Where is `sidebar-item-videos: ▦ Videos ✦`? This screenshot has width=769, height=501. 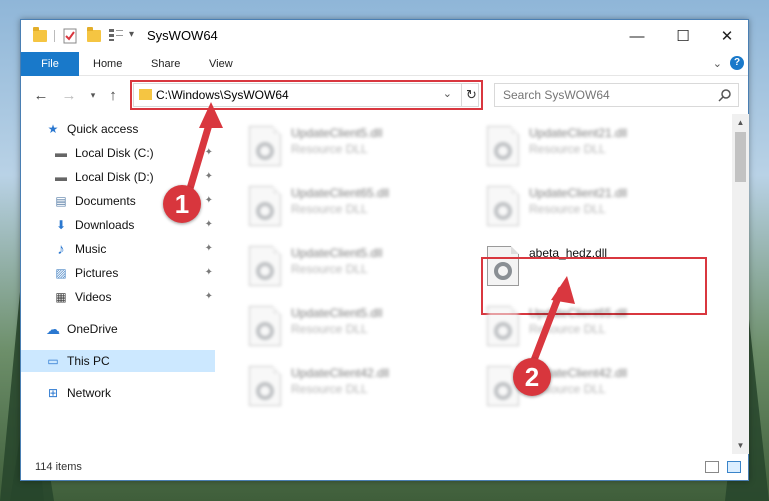
sidebar-item-videos: ▦ Videos ✦ is located at coordinates (133, 297).